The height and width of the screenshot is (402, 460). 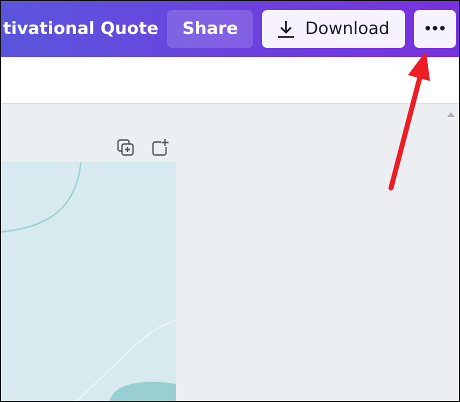 What do you see at coordinates (435, 29) in the screenshot?
I see `more-button: •••` at bounding box center [435, 29].